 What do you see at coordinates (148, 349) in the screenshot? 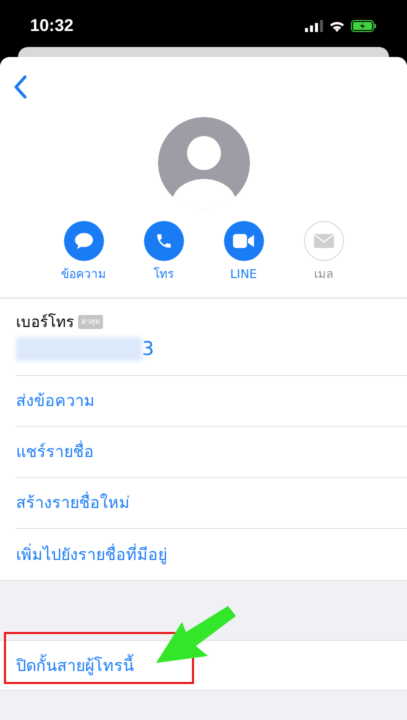
I see `phone-number: 3` at bounding box center [148, 349].